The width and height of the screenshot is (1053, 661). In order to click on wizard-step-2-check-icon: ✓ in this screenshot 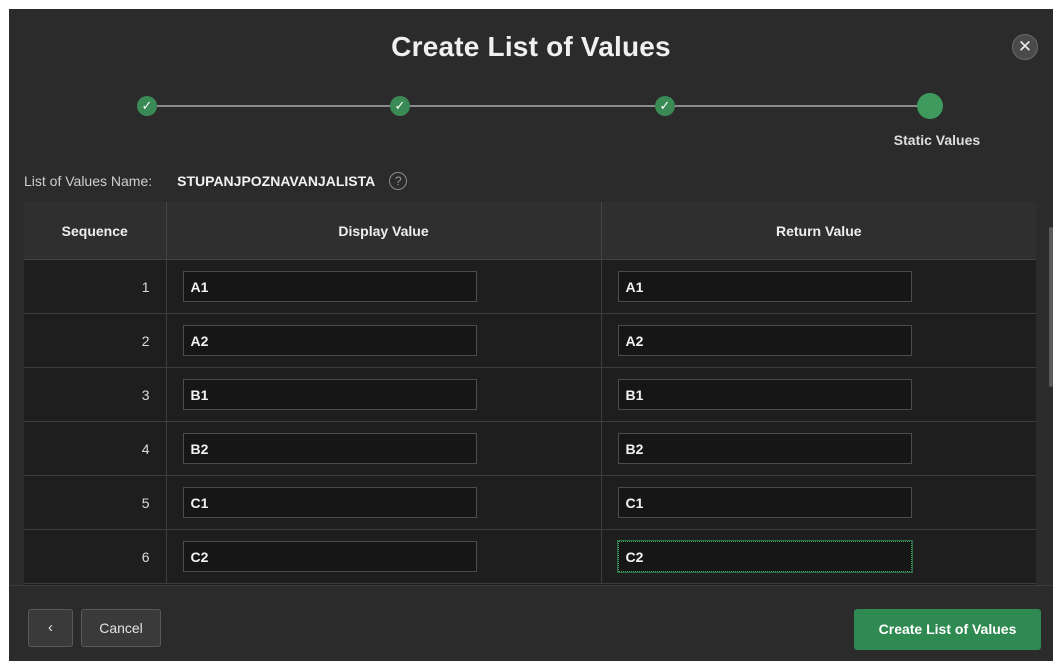, I will do `click(400, 106)`.